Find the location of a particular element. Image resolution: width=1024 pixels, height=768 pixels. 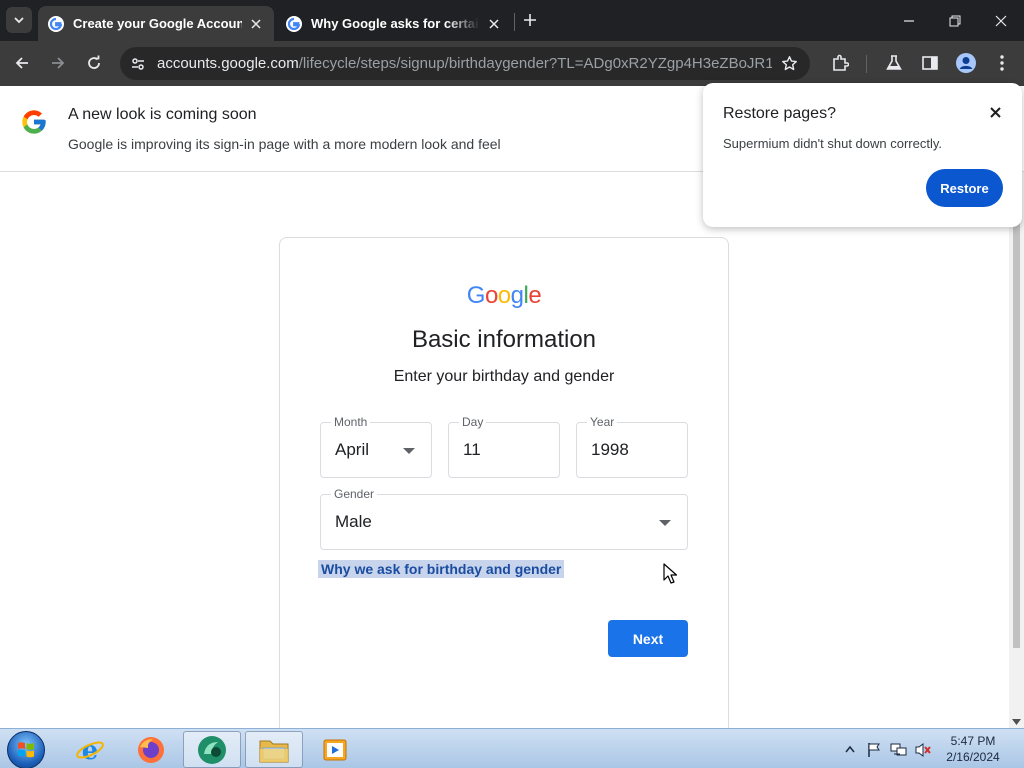

profile-button is located at coordinates (966, 63).